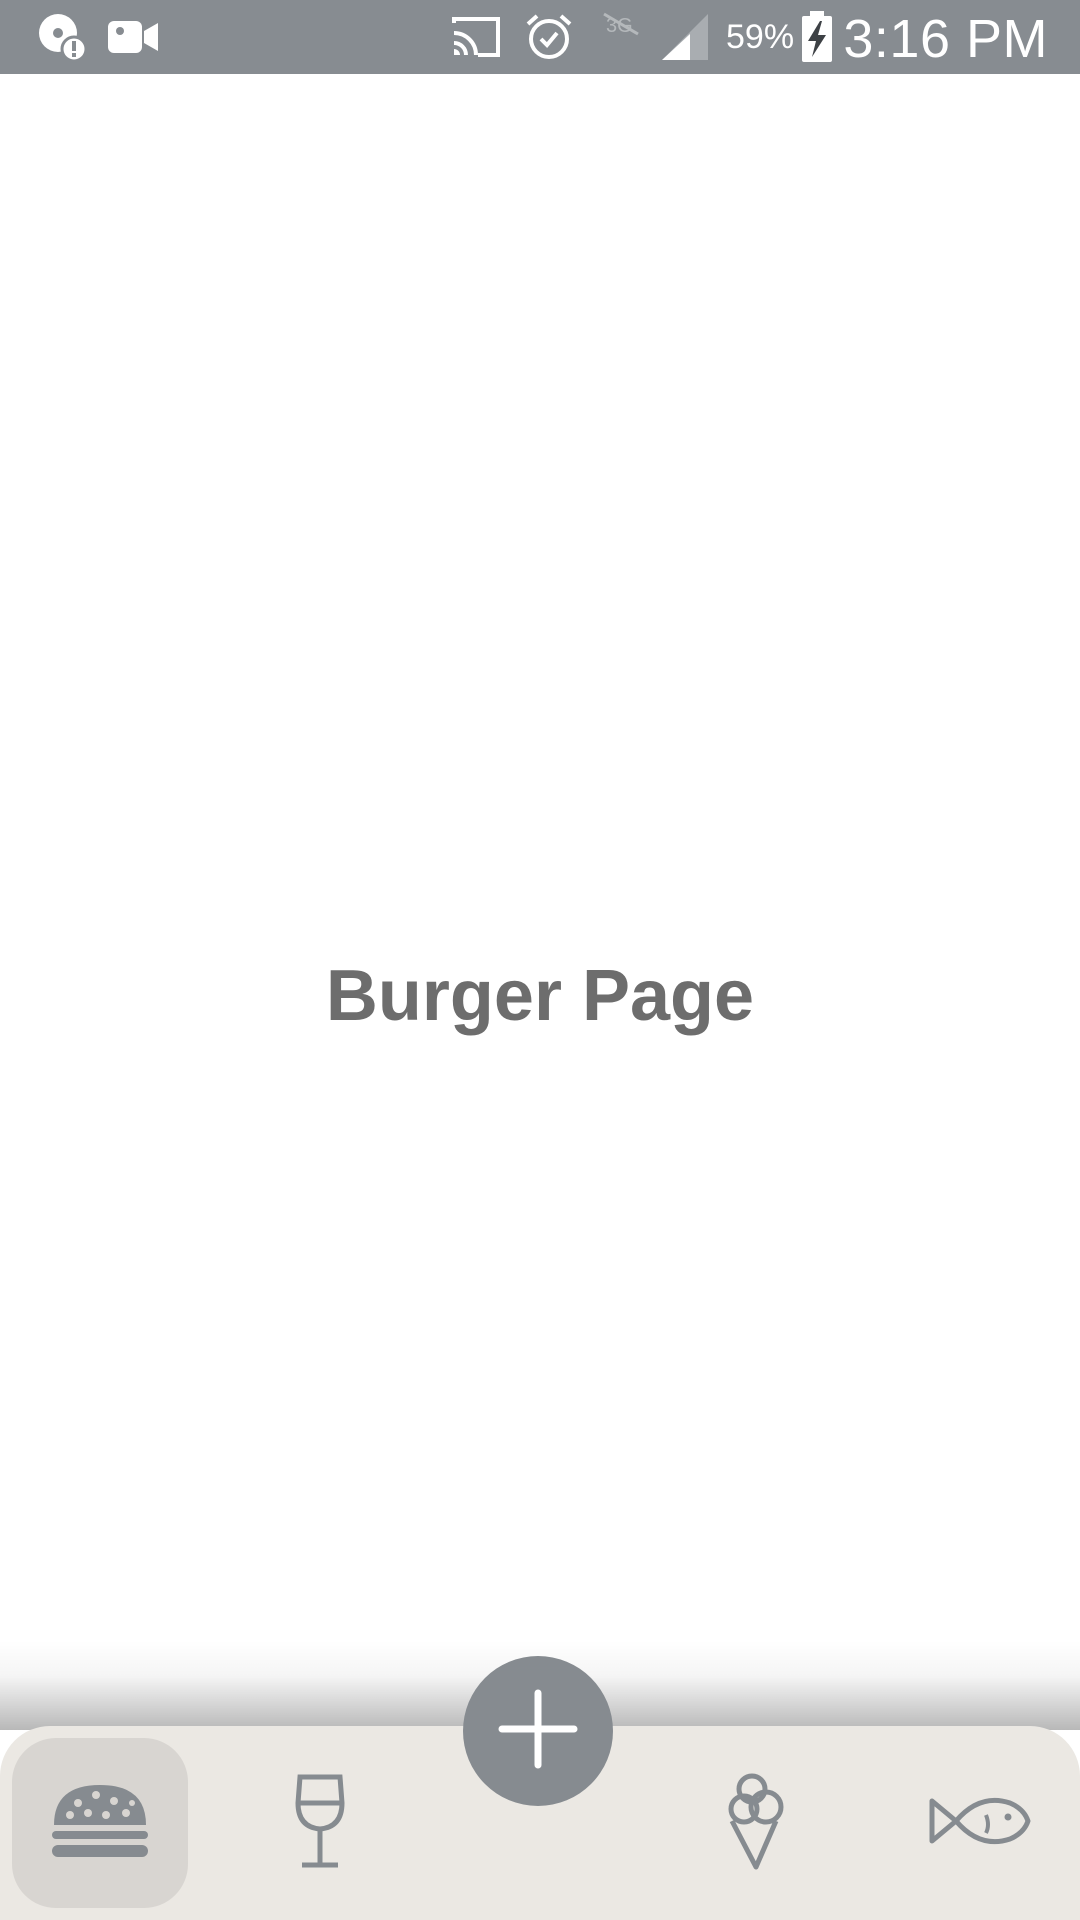 This screenshot has height=1920, width=1080. I want to click on cast-icon, so click(476, 37).